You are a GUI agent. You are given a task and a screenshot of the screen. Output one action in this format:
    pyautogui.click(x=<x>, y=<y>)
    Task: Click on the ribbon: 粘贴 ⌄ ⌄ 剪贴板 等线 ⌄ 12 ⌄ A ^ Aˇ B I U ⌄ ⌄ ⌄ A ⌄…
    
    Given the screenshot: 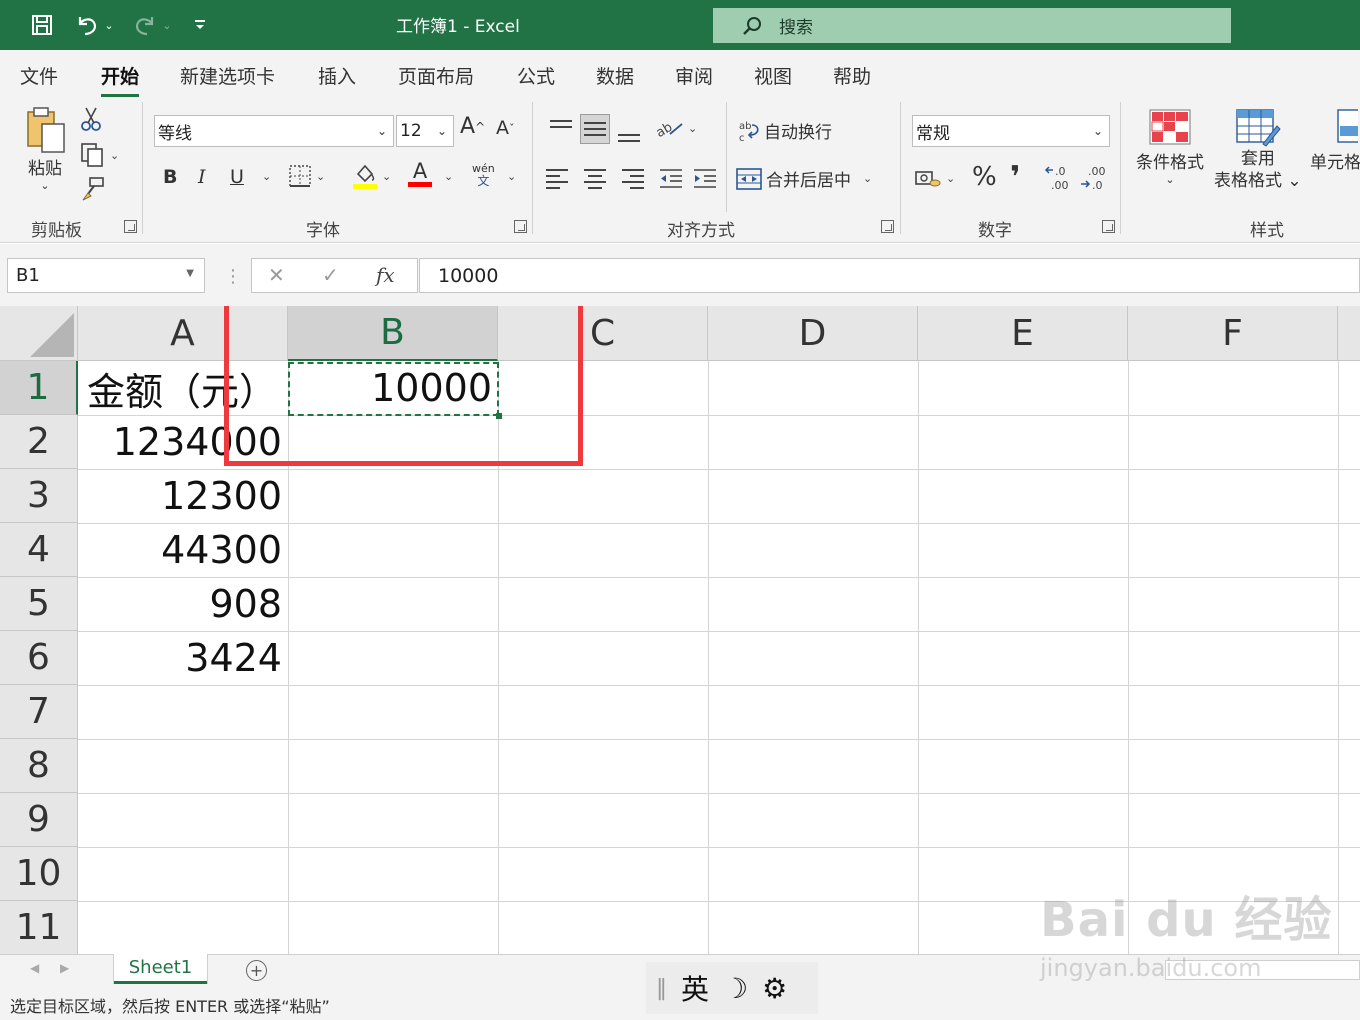 What is the action you would take?
    pyautogui.click(x=680, y=170)
    